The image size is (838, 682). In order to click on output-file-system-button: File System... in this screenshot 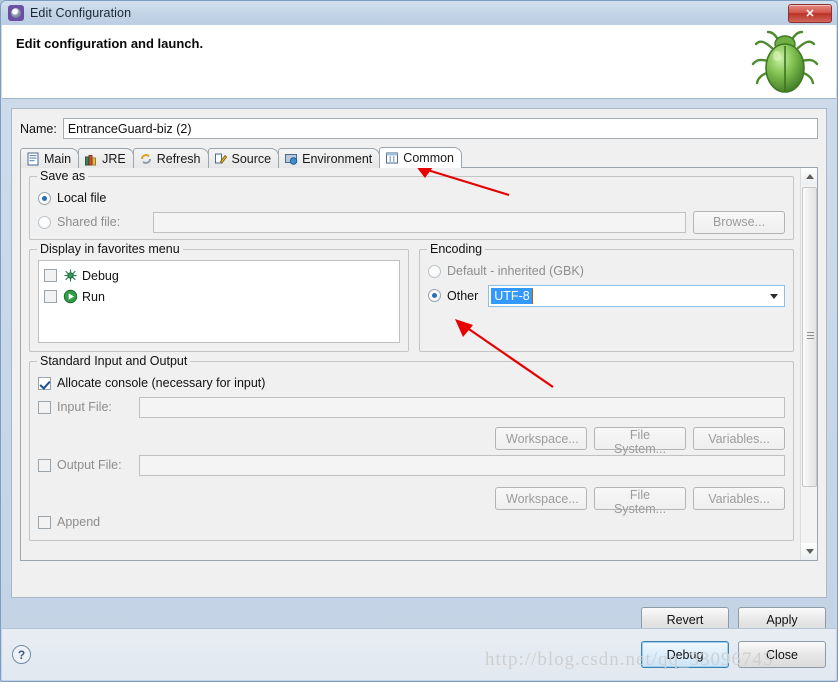, I will do `click(640, 501)`.